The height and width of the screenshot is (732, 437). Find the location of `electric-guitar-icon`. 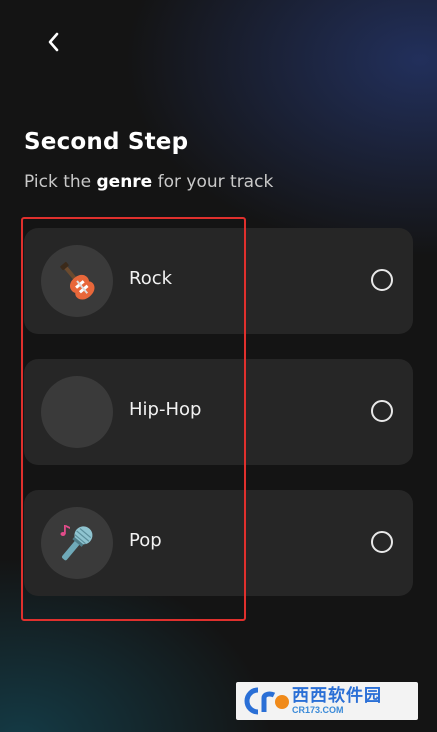

electric-guitar-icon is located at coordinates (77, 280).